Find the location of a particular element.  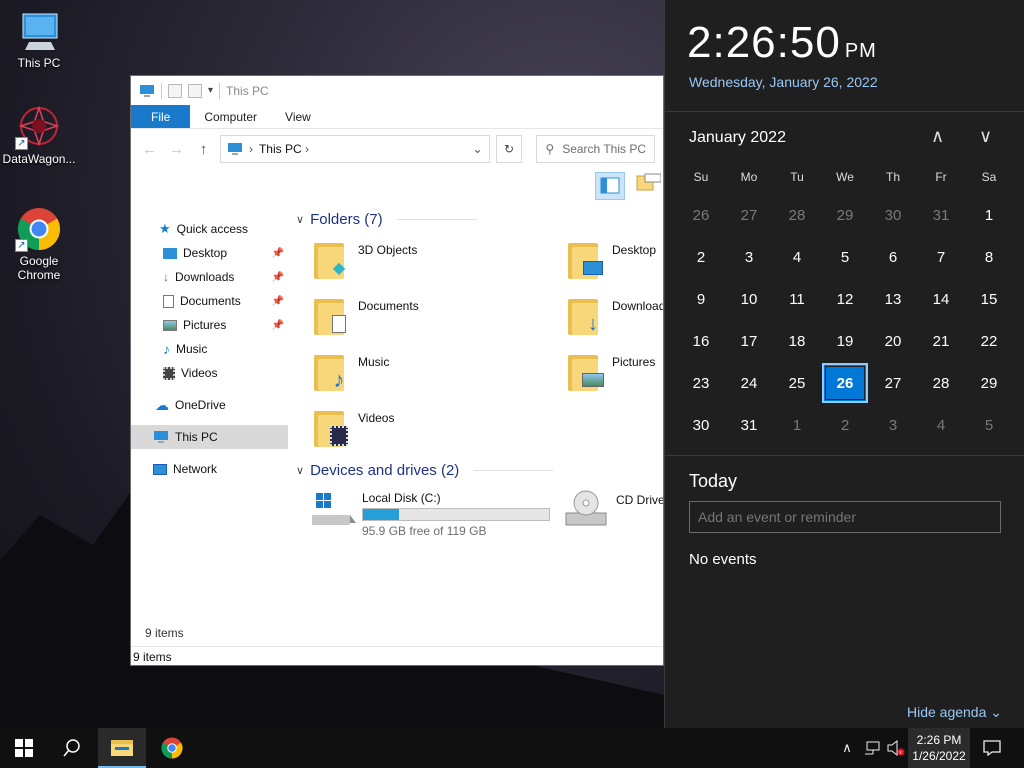

hide-agenda-button: Hide agenda ⌄ is located at coordinates (954, 712).